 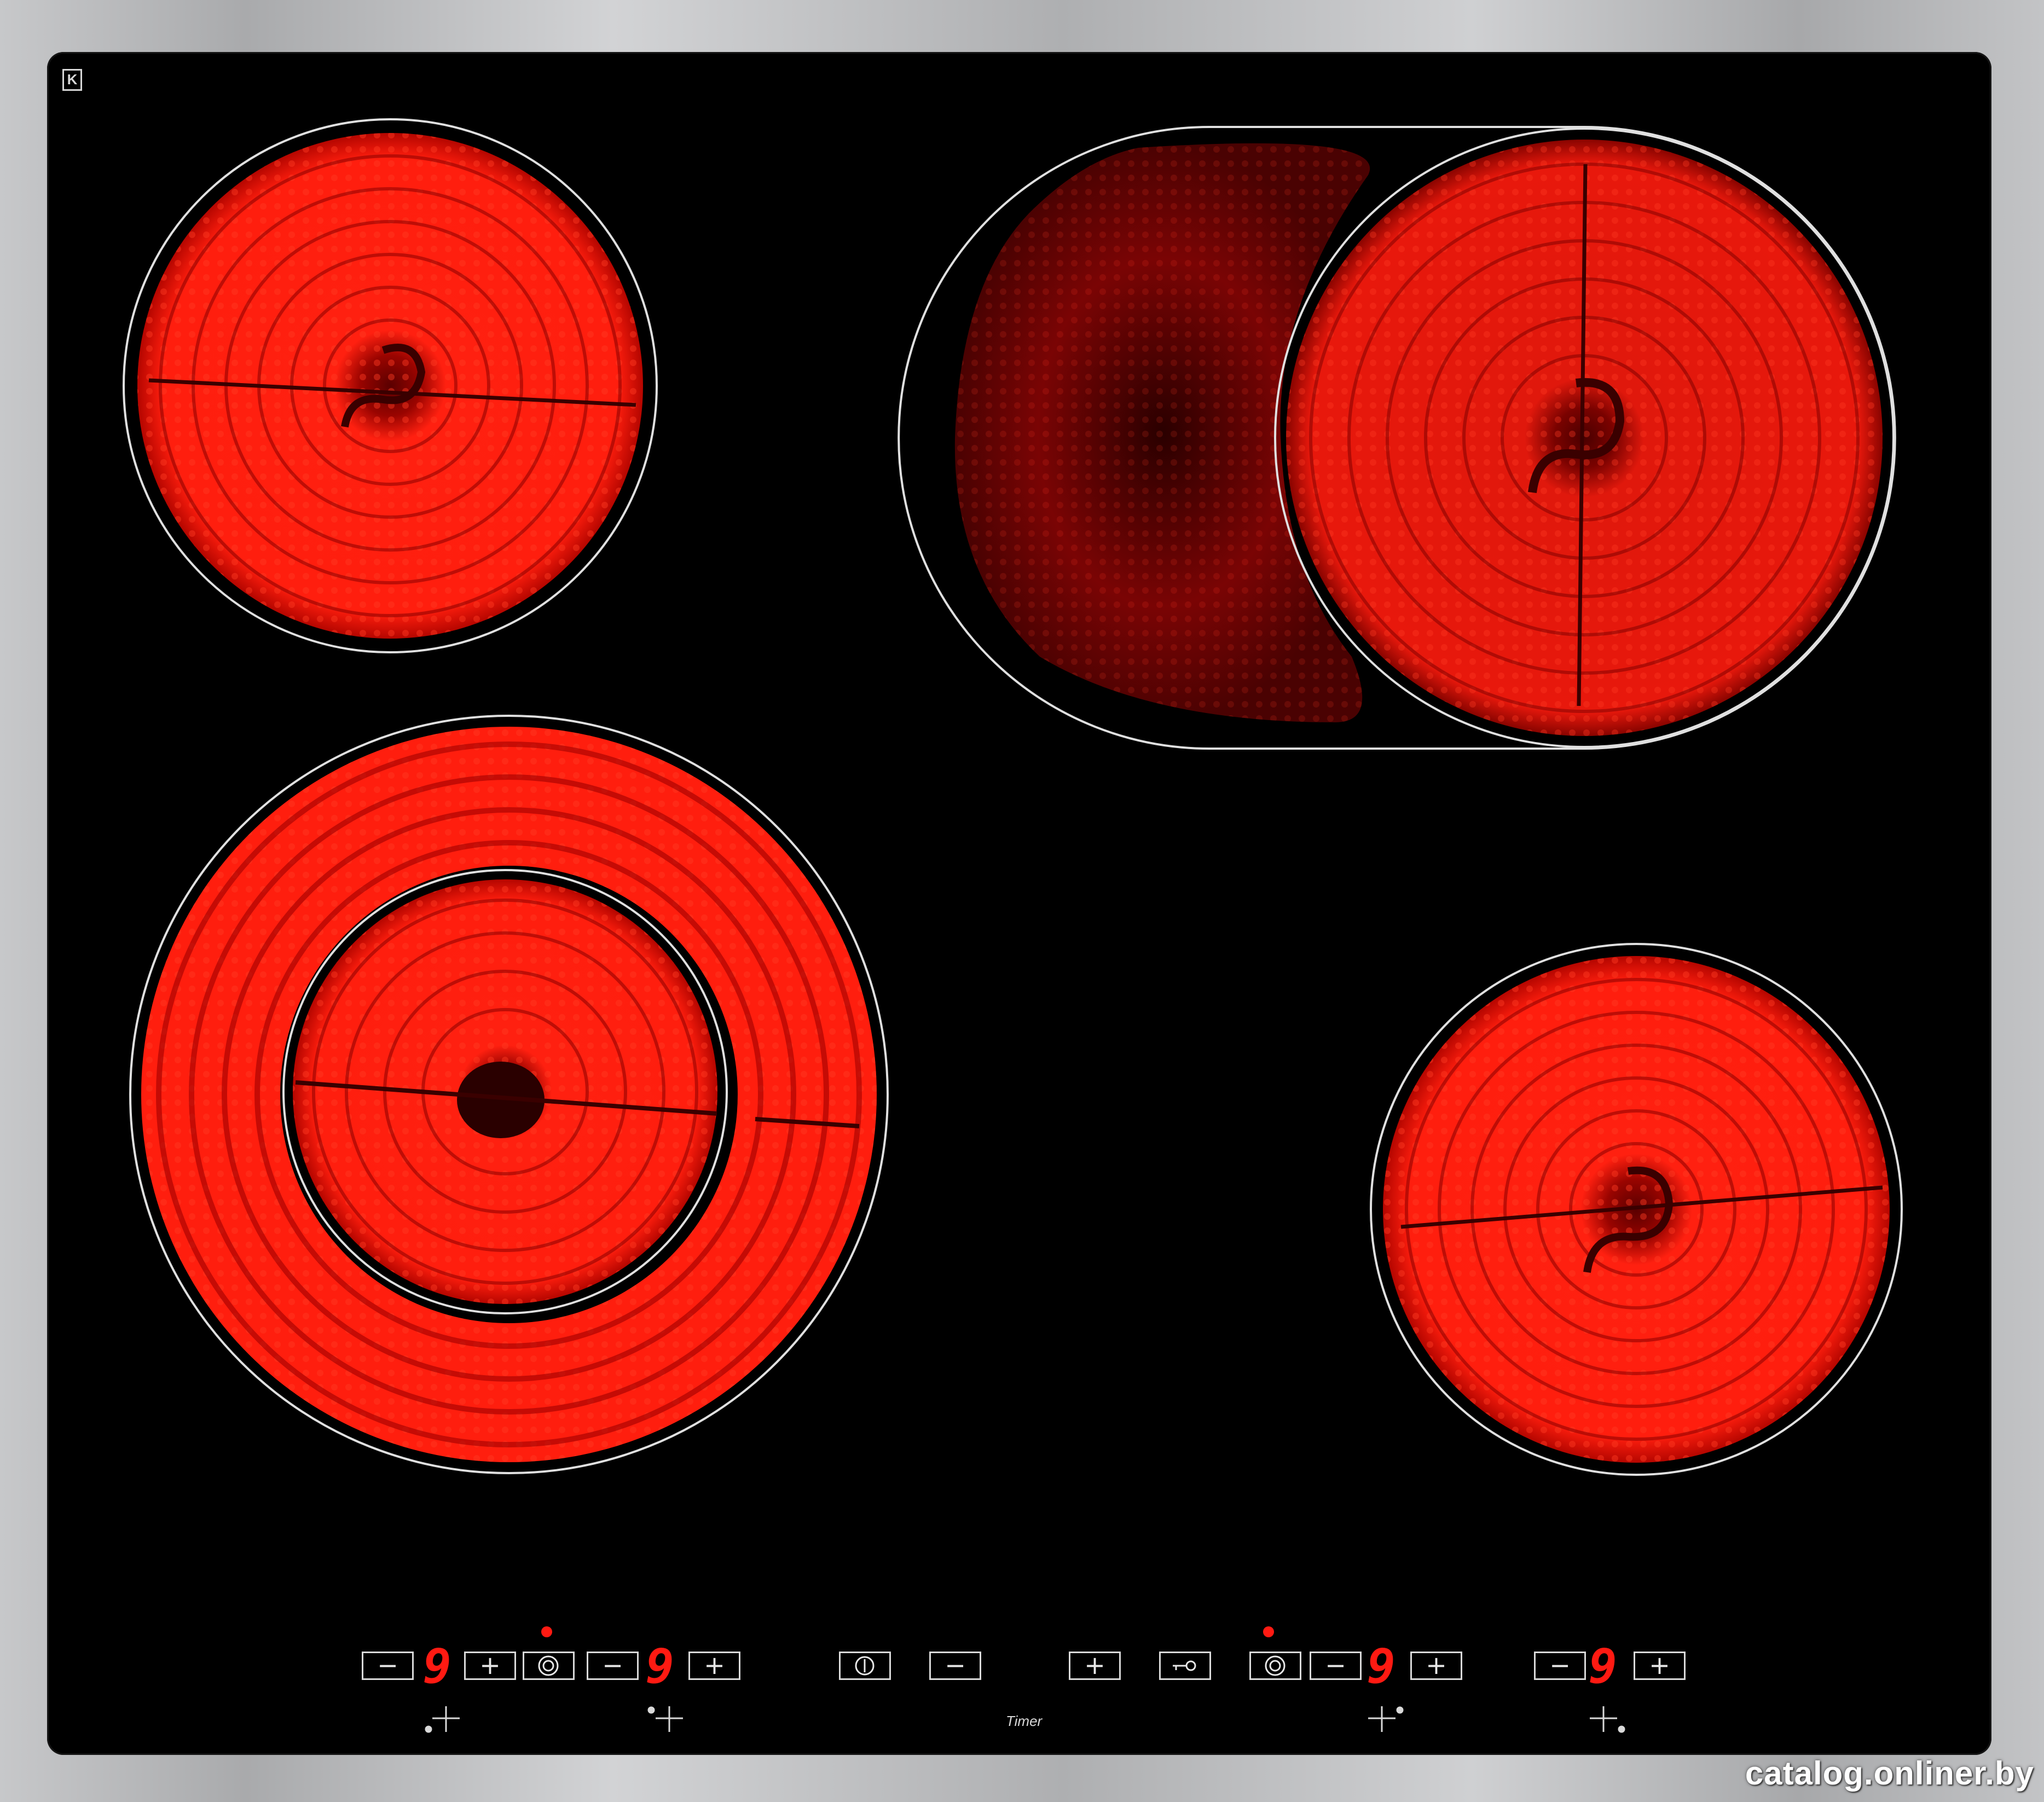 What do you see at coordinates (388, 1666) in the screenshot?
I see `zone1-minus-button: −` at bounding box center [388, 1666].